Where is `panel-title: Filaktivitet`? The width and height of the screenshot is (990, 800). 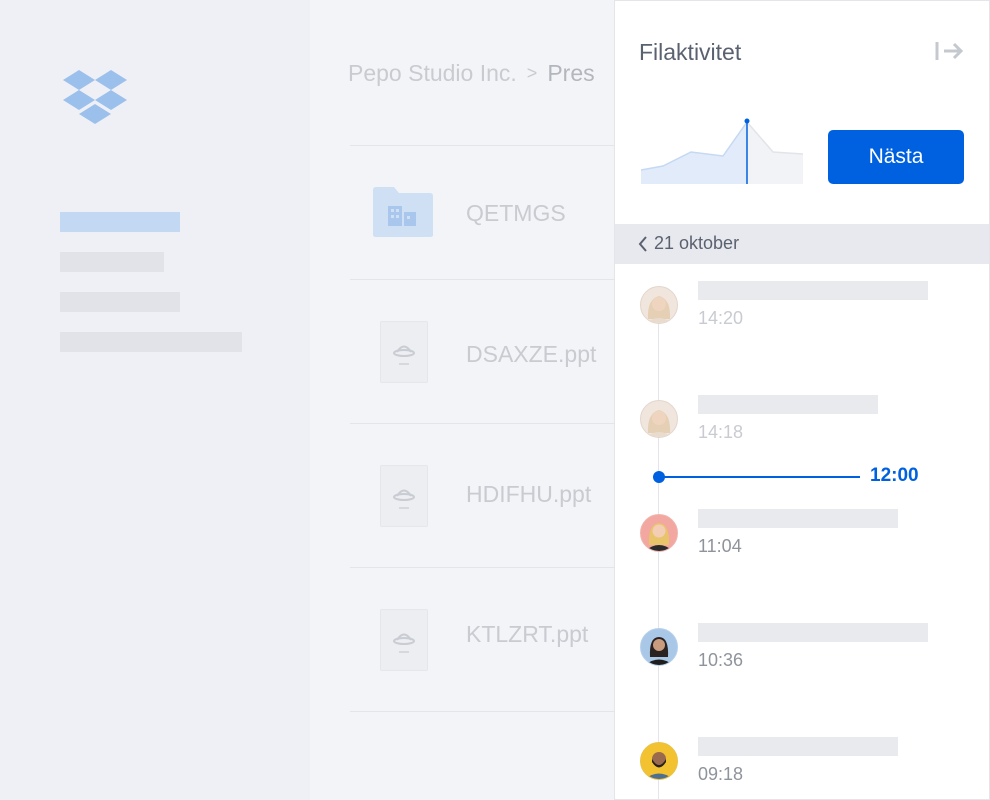 panel-title: Filaktivitet is located at coordinates (690, 52).